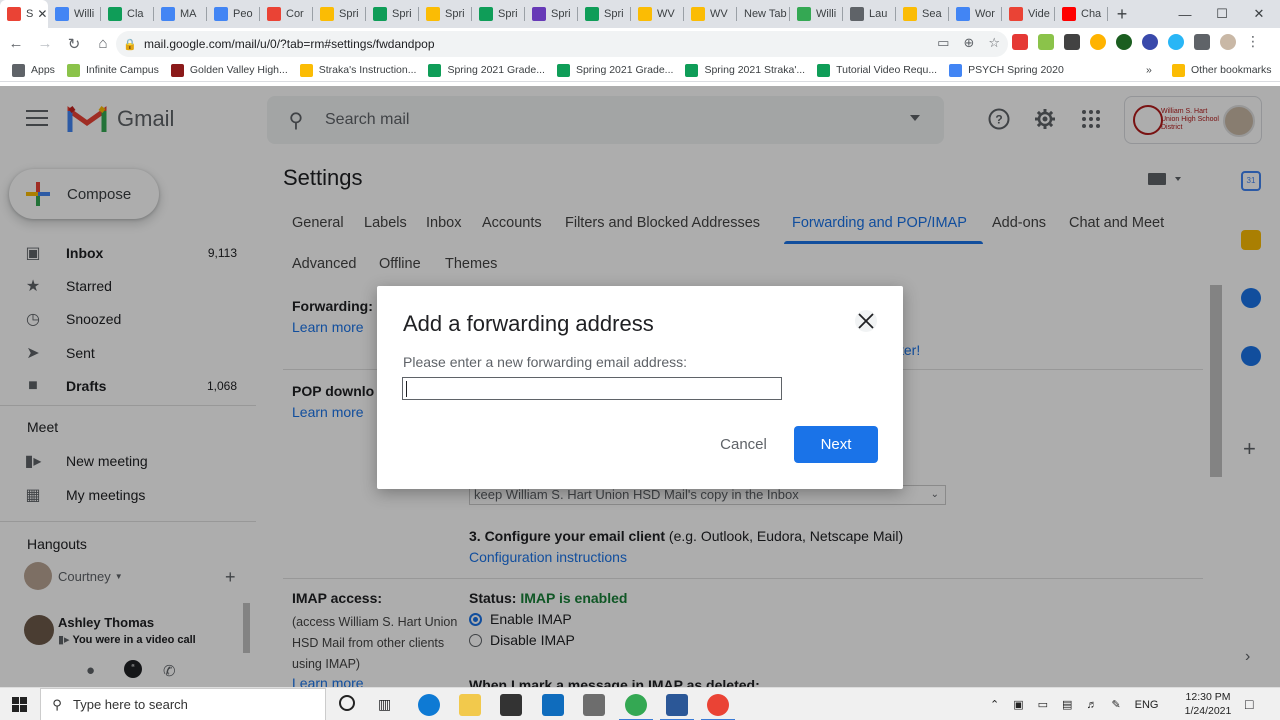 The width and height of the screenshot is (1280, 720). Describe the element at coordinates (45, 44) in the screenshot. I see `forward-icon: →` at that location.